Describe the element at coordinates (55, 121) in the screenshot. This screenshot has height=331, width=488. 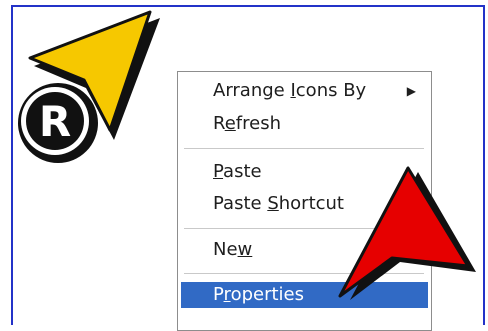
I see `svg-text: R` at that location.